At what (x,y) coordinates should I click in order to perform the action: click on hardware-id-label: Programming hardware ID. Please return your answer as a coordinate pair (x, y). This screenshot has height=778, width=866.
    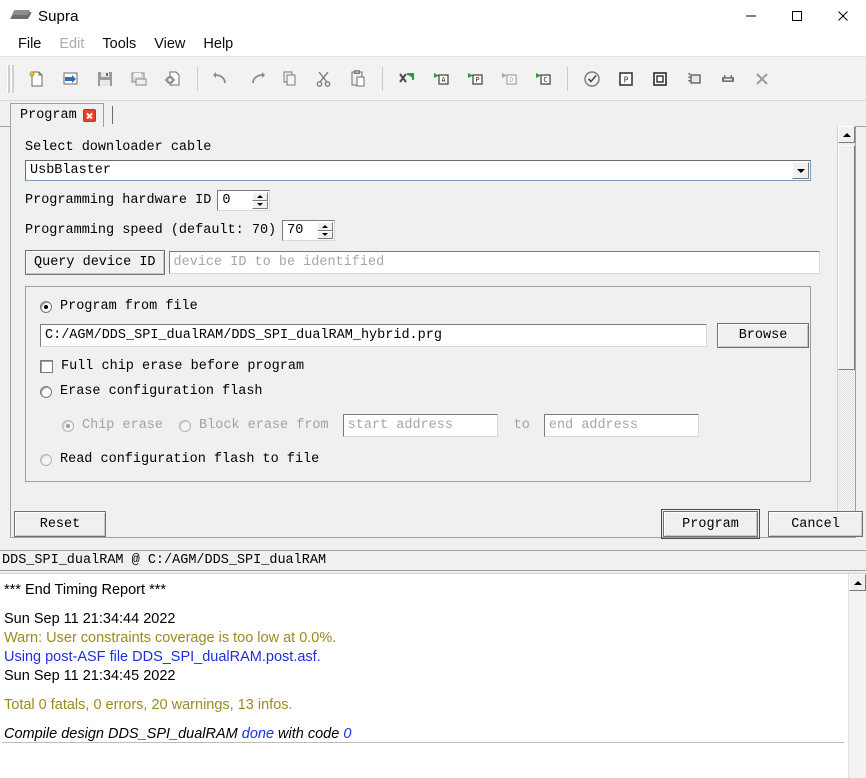
    Looking at the image, I should click on (118, 200).